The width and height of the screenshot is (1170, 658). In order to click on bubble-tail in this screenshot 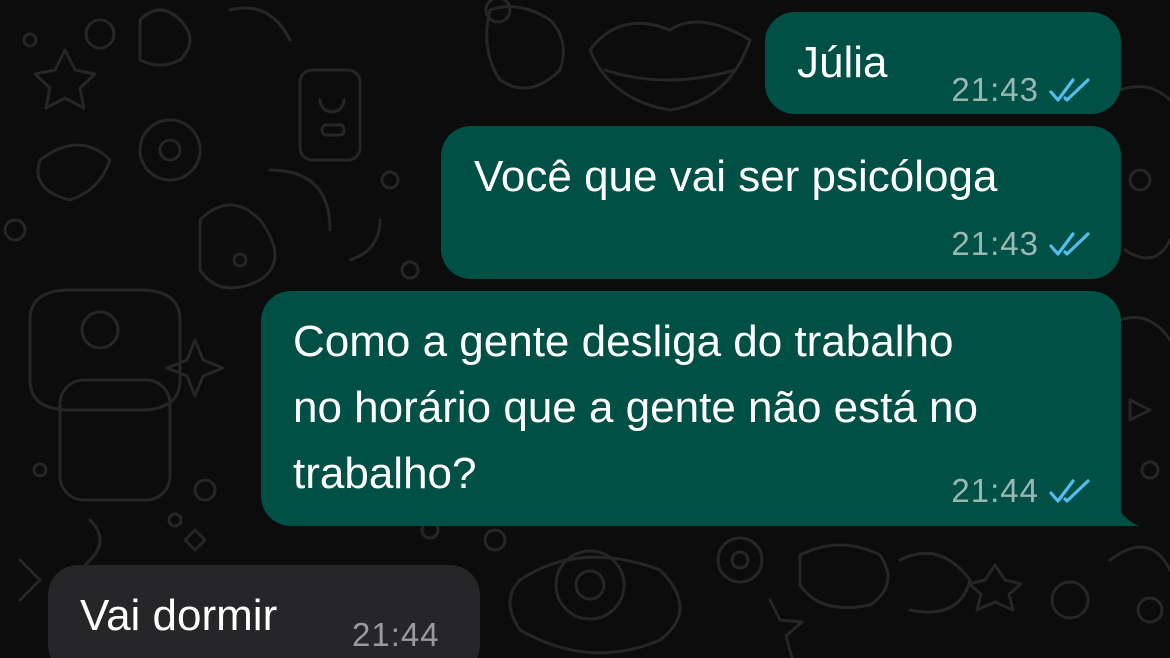, I will do `click(1125, 506)`.